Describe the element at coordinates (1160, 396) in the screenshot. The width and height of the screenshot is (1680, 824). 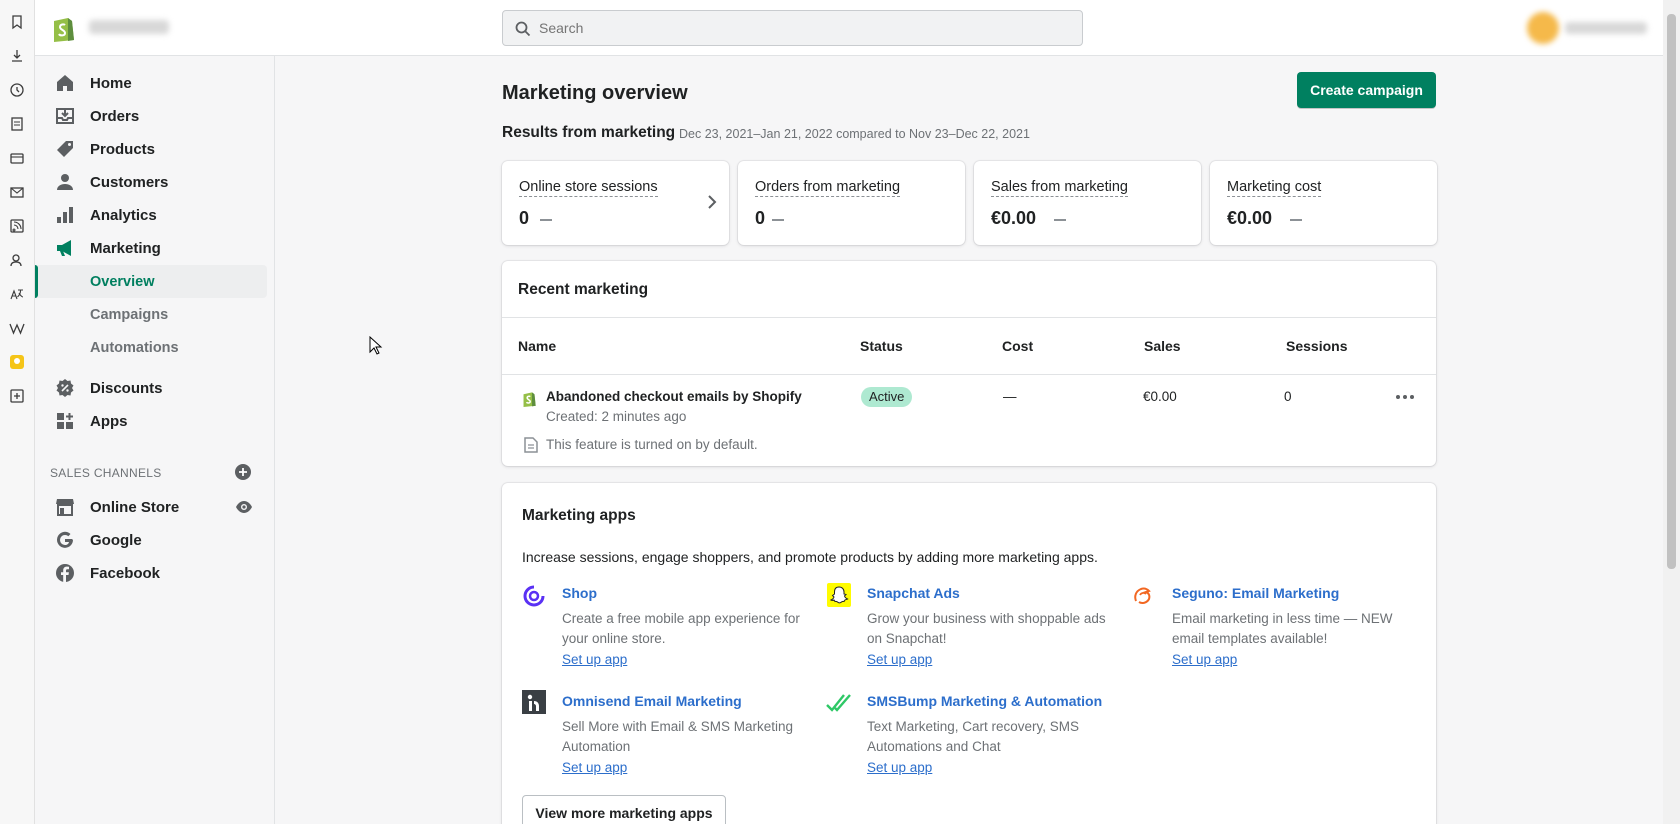
I see `campaign-sales: €0.00` at that location.